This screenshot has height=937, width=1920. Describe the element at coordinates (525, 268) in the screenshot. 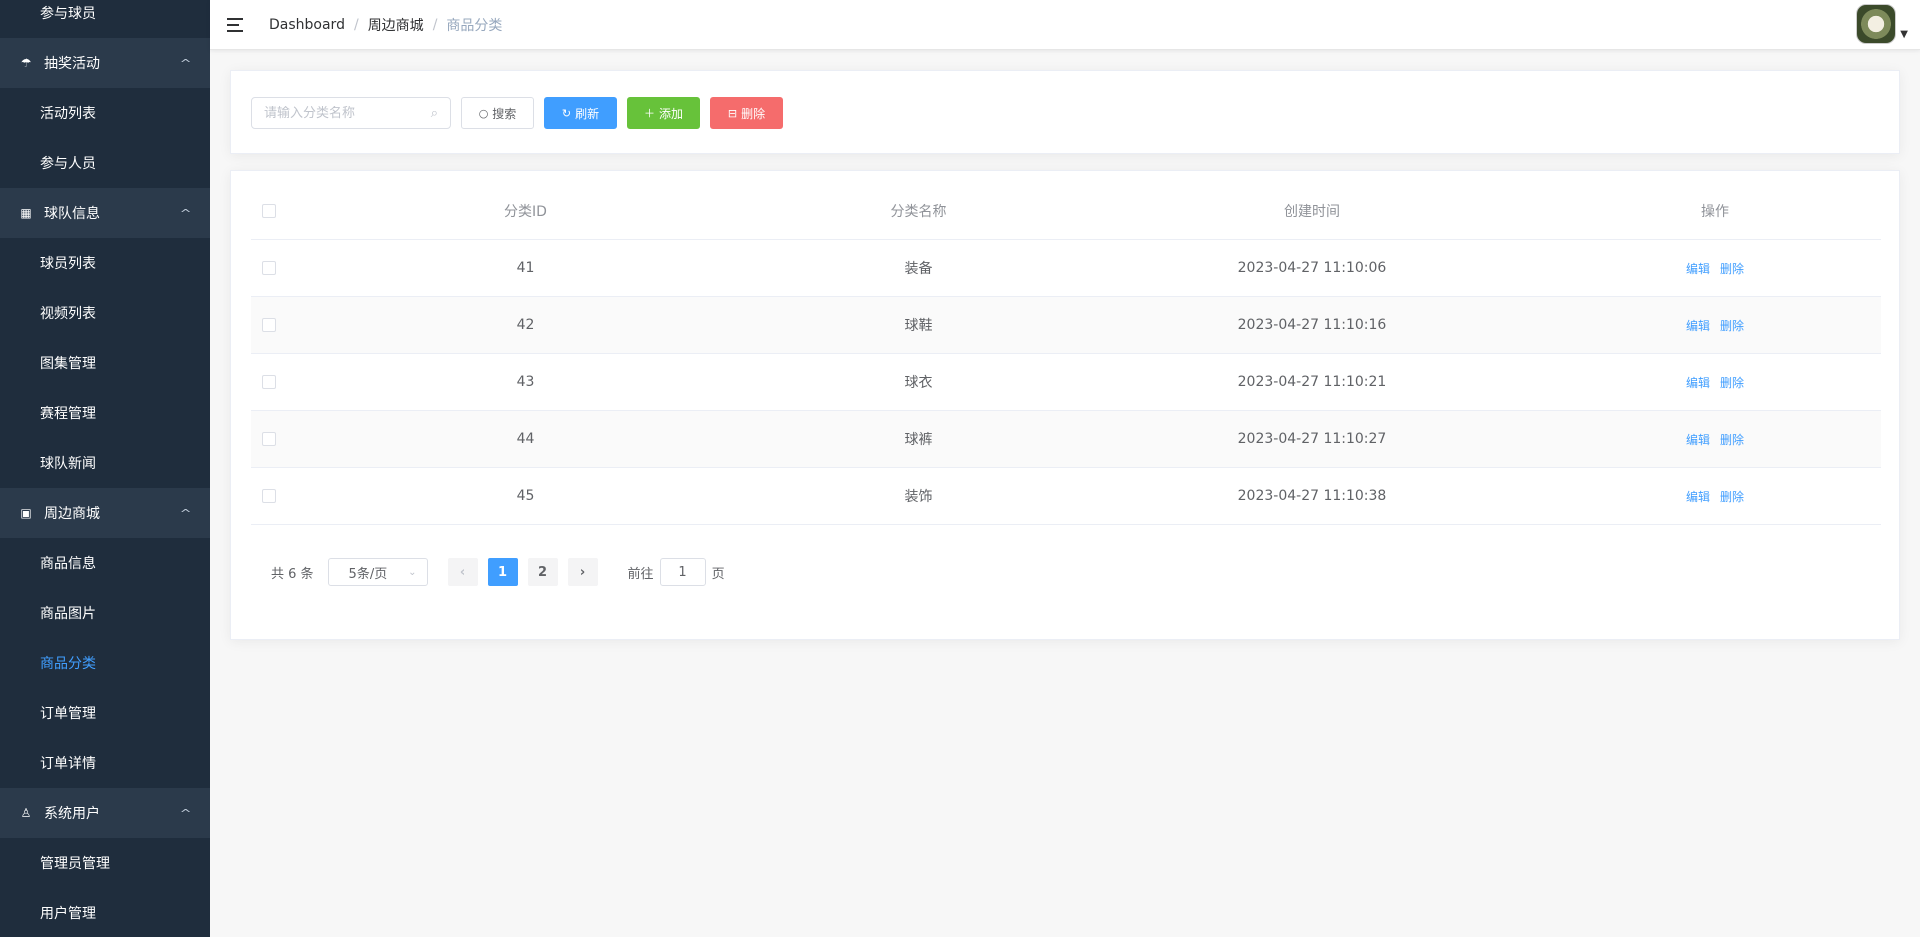

I see `cell-id: 41` at that location.